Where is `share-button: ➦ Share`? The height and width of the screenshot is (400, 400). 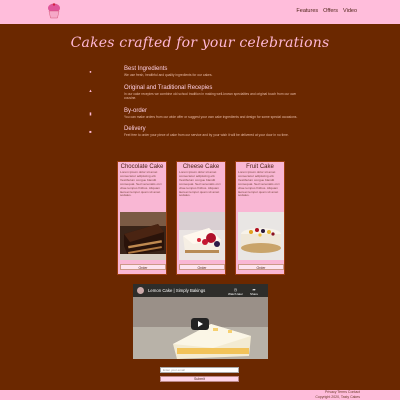
share-button: ➦ Share is located at coordinates (254, 291).